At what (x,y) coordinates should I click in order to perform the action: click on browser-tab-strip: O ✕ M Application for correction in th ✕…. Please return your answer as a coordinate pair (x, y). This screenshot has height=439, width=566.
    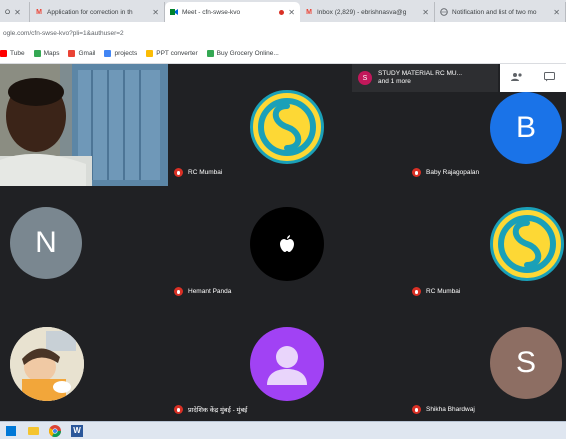
    Looking at the image, I should click on (283, 11).